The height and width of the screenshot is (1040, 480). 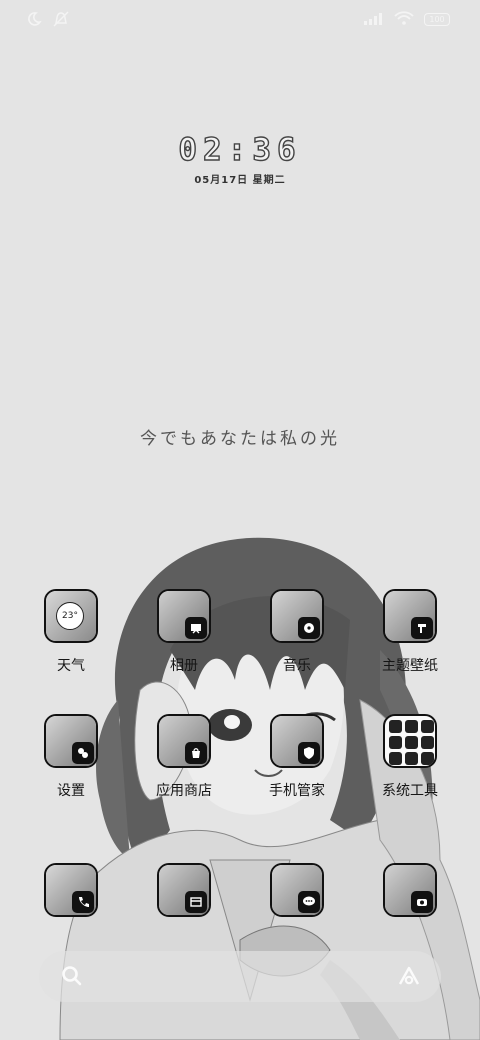 I want to click on dock-camera, so click(x=410, y=890).